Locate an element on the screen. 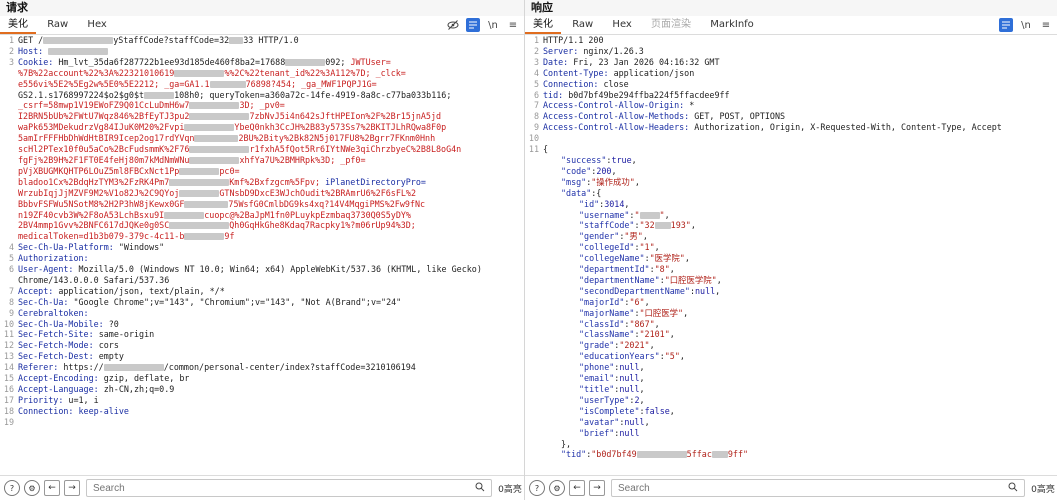 The image size is (1058, 500). line-number: 2 is located at coordinates (11, 50).